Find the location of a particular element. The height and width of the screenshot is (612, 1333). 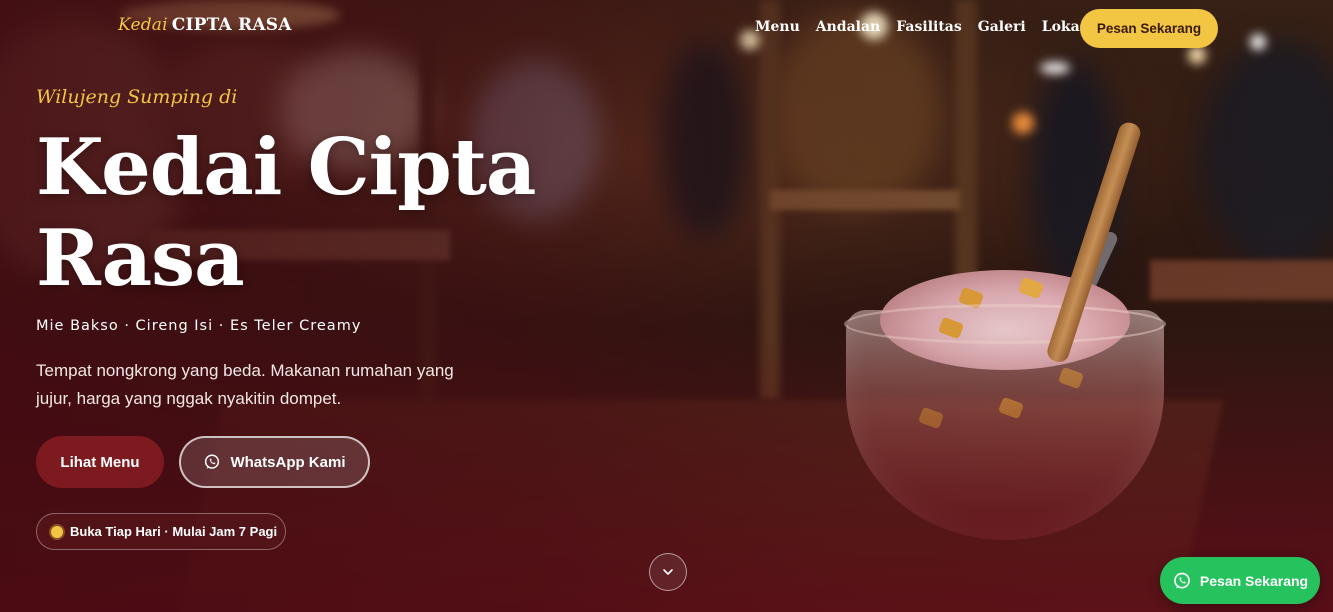

opening-hours-badge: Buka Tiap Hari · Mulai Jam 7 Pagi is located at coordinates (161, 531).